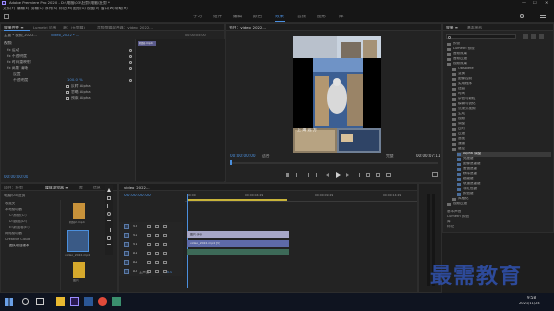 This screenshot has width=554, height=311. Describe the element at coordinates (450, 227) in the screenshot. I see `panel-markers: 标记` at that location.